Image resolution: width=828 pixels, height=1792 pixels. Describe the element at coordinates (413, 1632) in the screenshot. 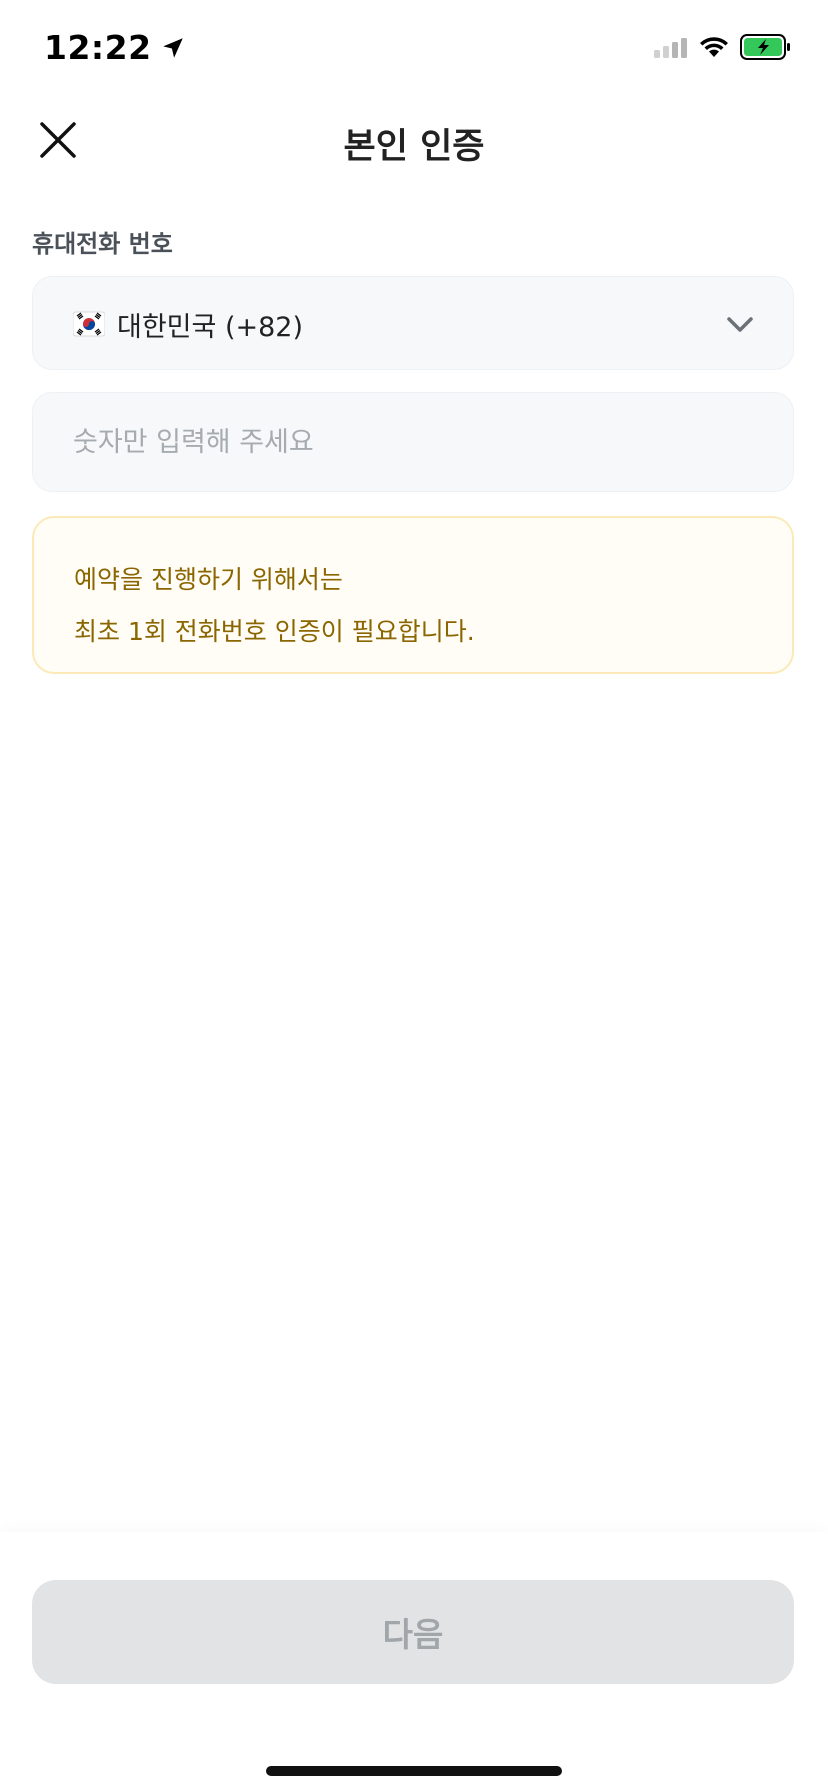

I see `next-button: 다음` at that location.